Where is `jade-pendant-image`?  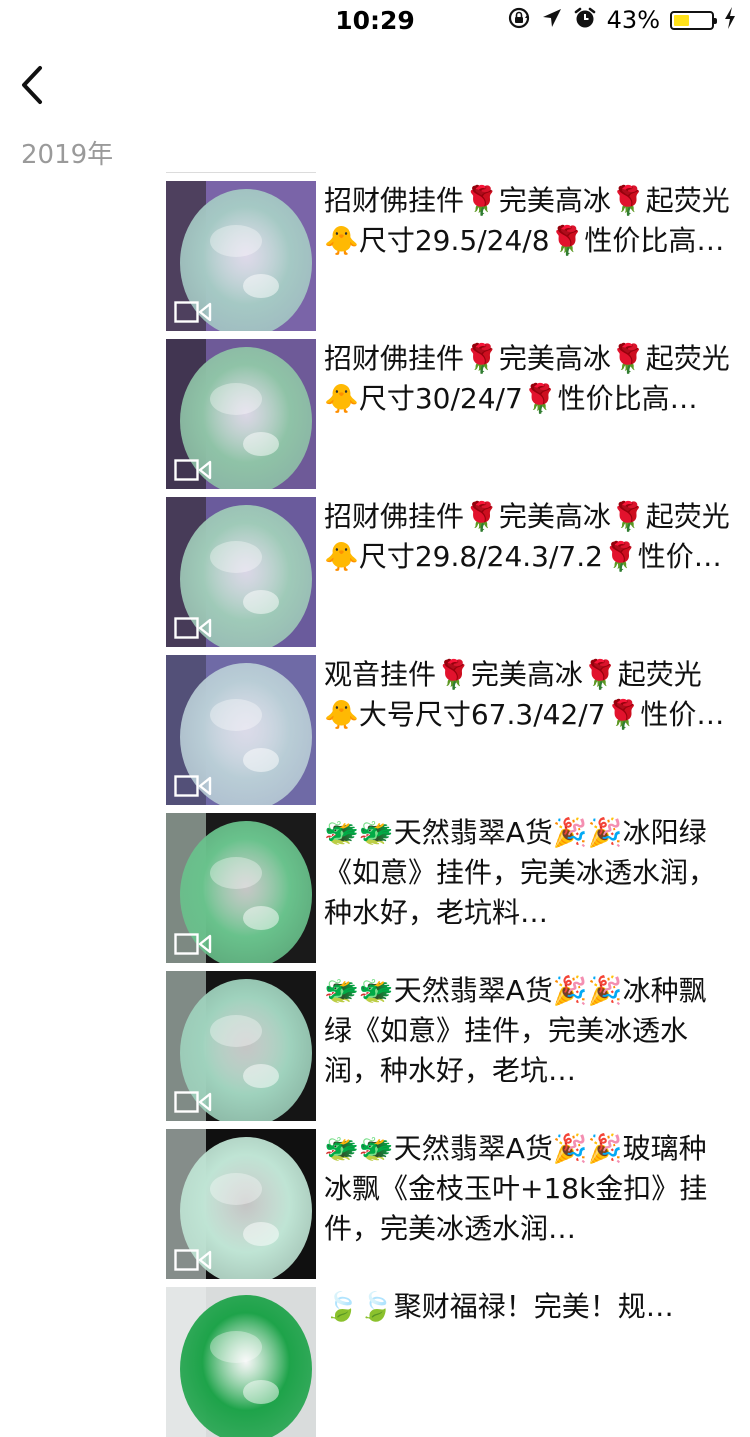 jade-pendant-image is located at coordinates (241, 1362).